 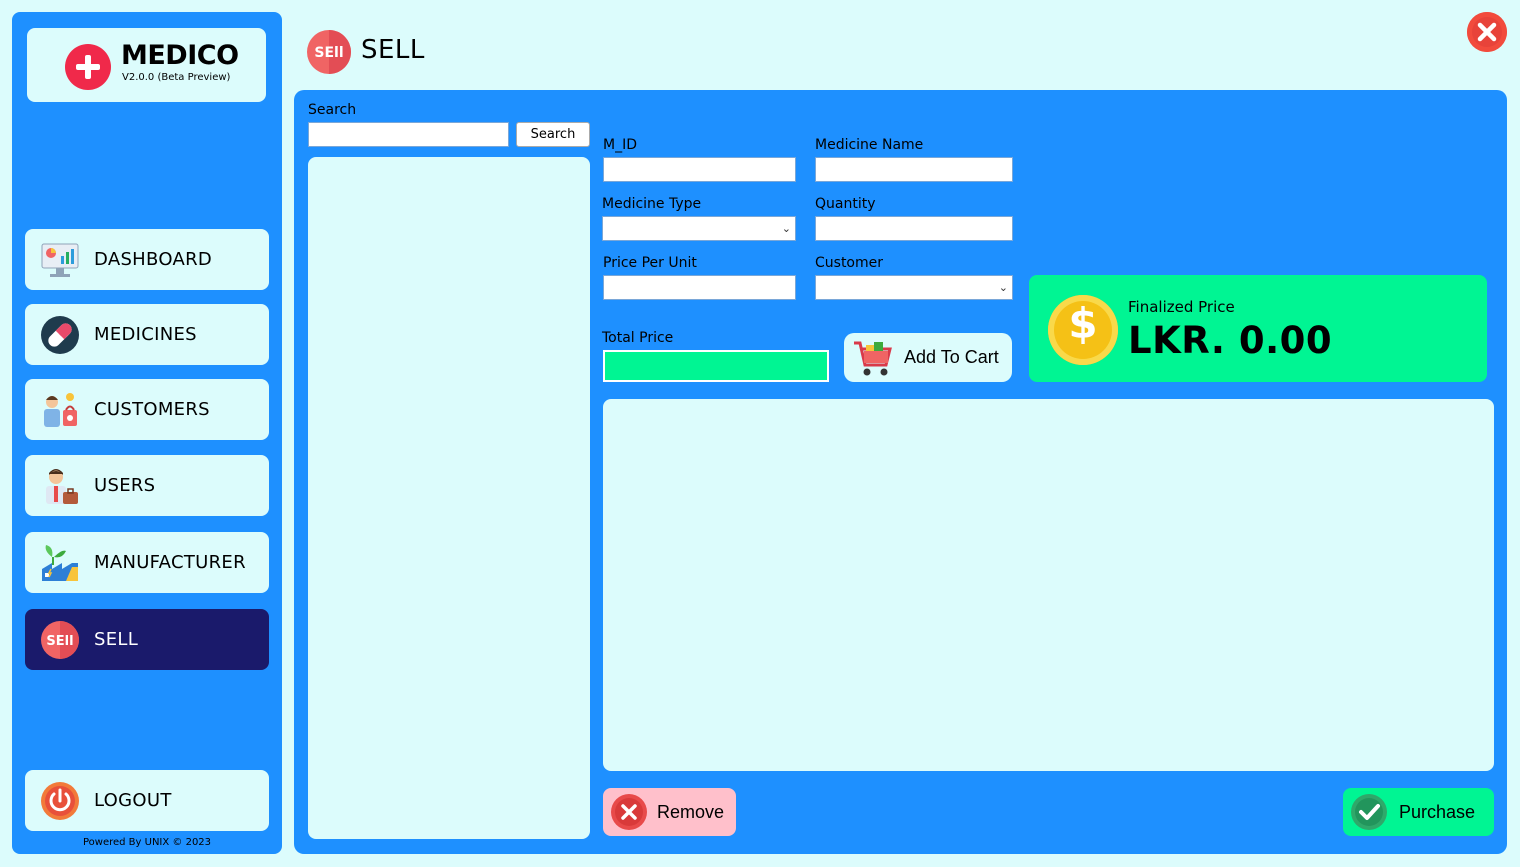 What do you see at coordinates (699, 228) in the screenshot?
I see `medicine-type-select: ⌄` at bounding box center [699, 228].